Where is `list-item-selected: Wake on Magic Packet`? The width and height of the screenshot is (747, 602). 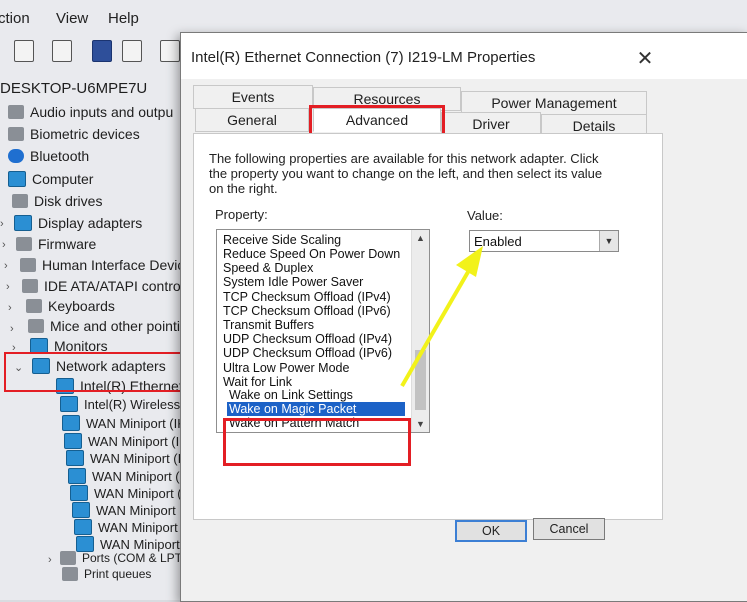 list-item-selected: Wake on Magic Packet is located at coordinates (316, 409).